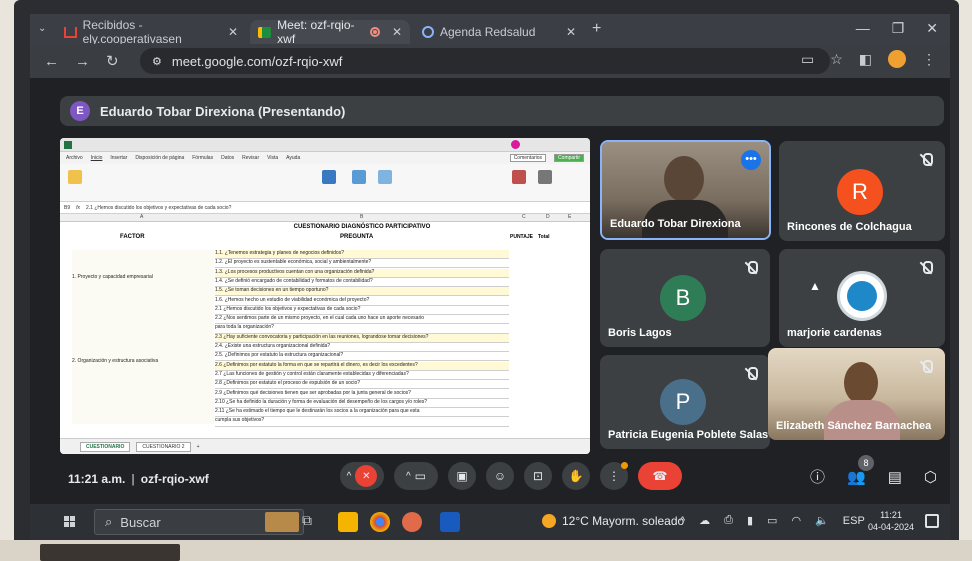  I want to click on reload-icon: ↻, so click(112, 61).